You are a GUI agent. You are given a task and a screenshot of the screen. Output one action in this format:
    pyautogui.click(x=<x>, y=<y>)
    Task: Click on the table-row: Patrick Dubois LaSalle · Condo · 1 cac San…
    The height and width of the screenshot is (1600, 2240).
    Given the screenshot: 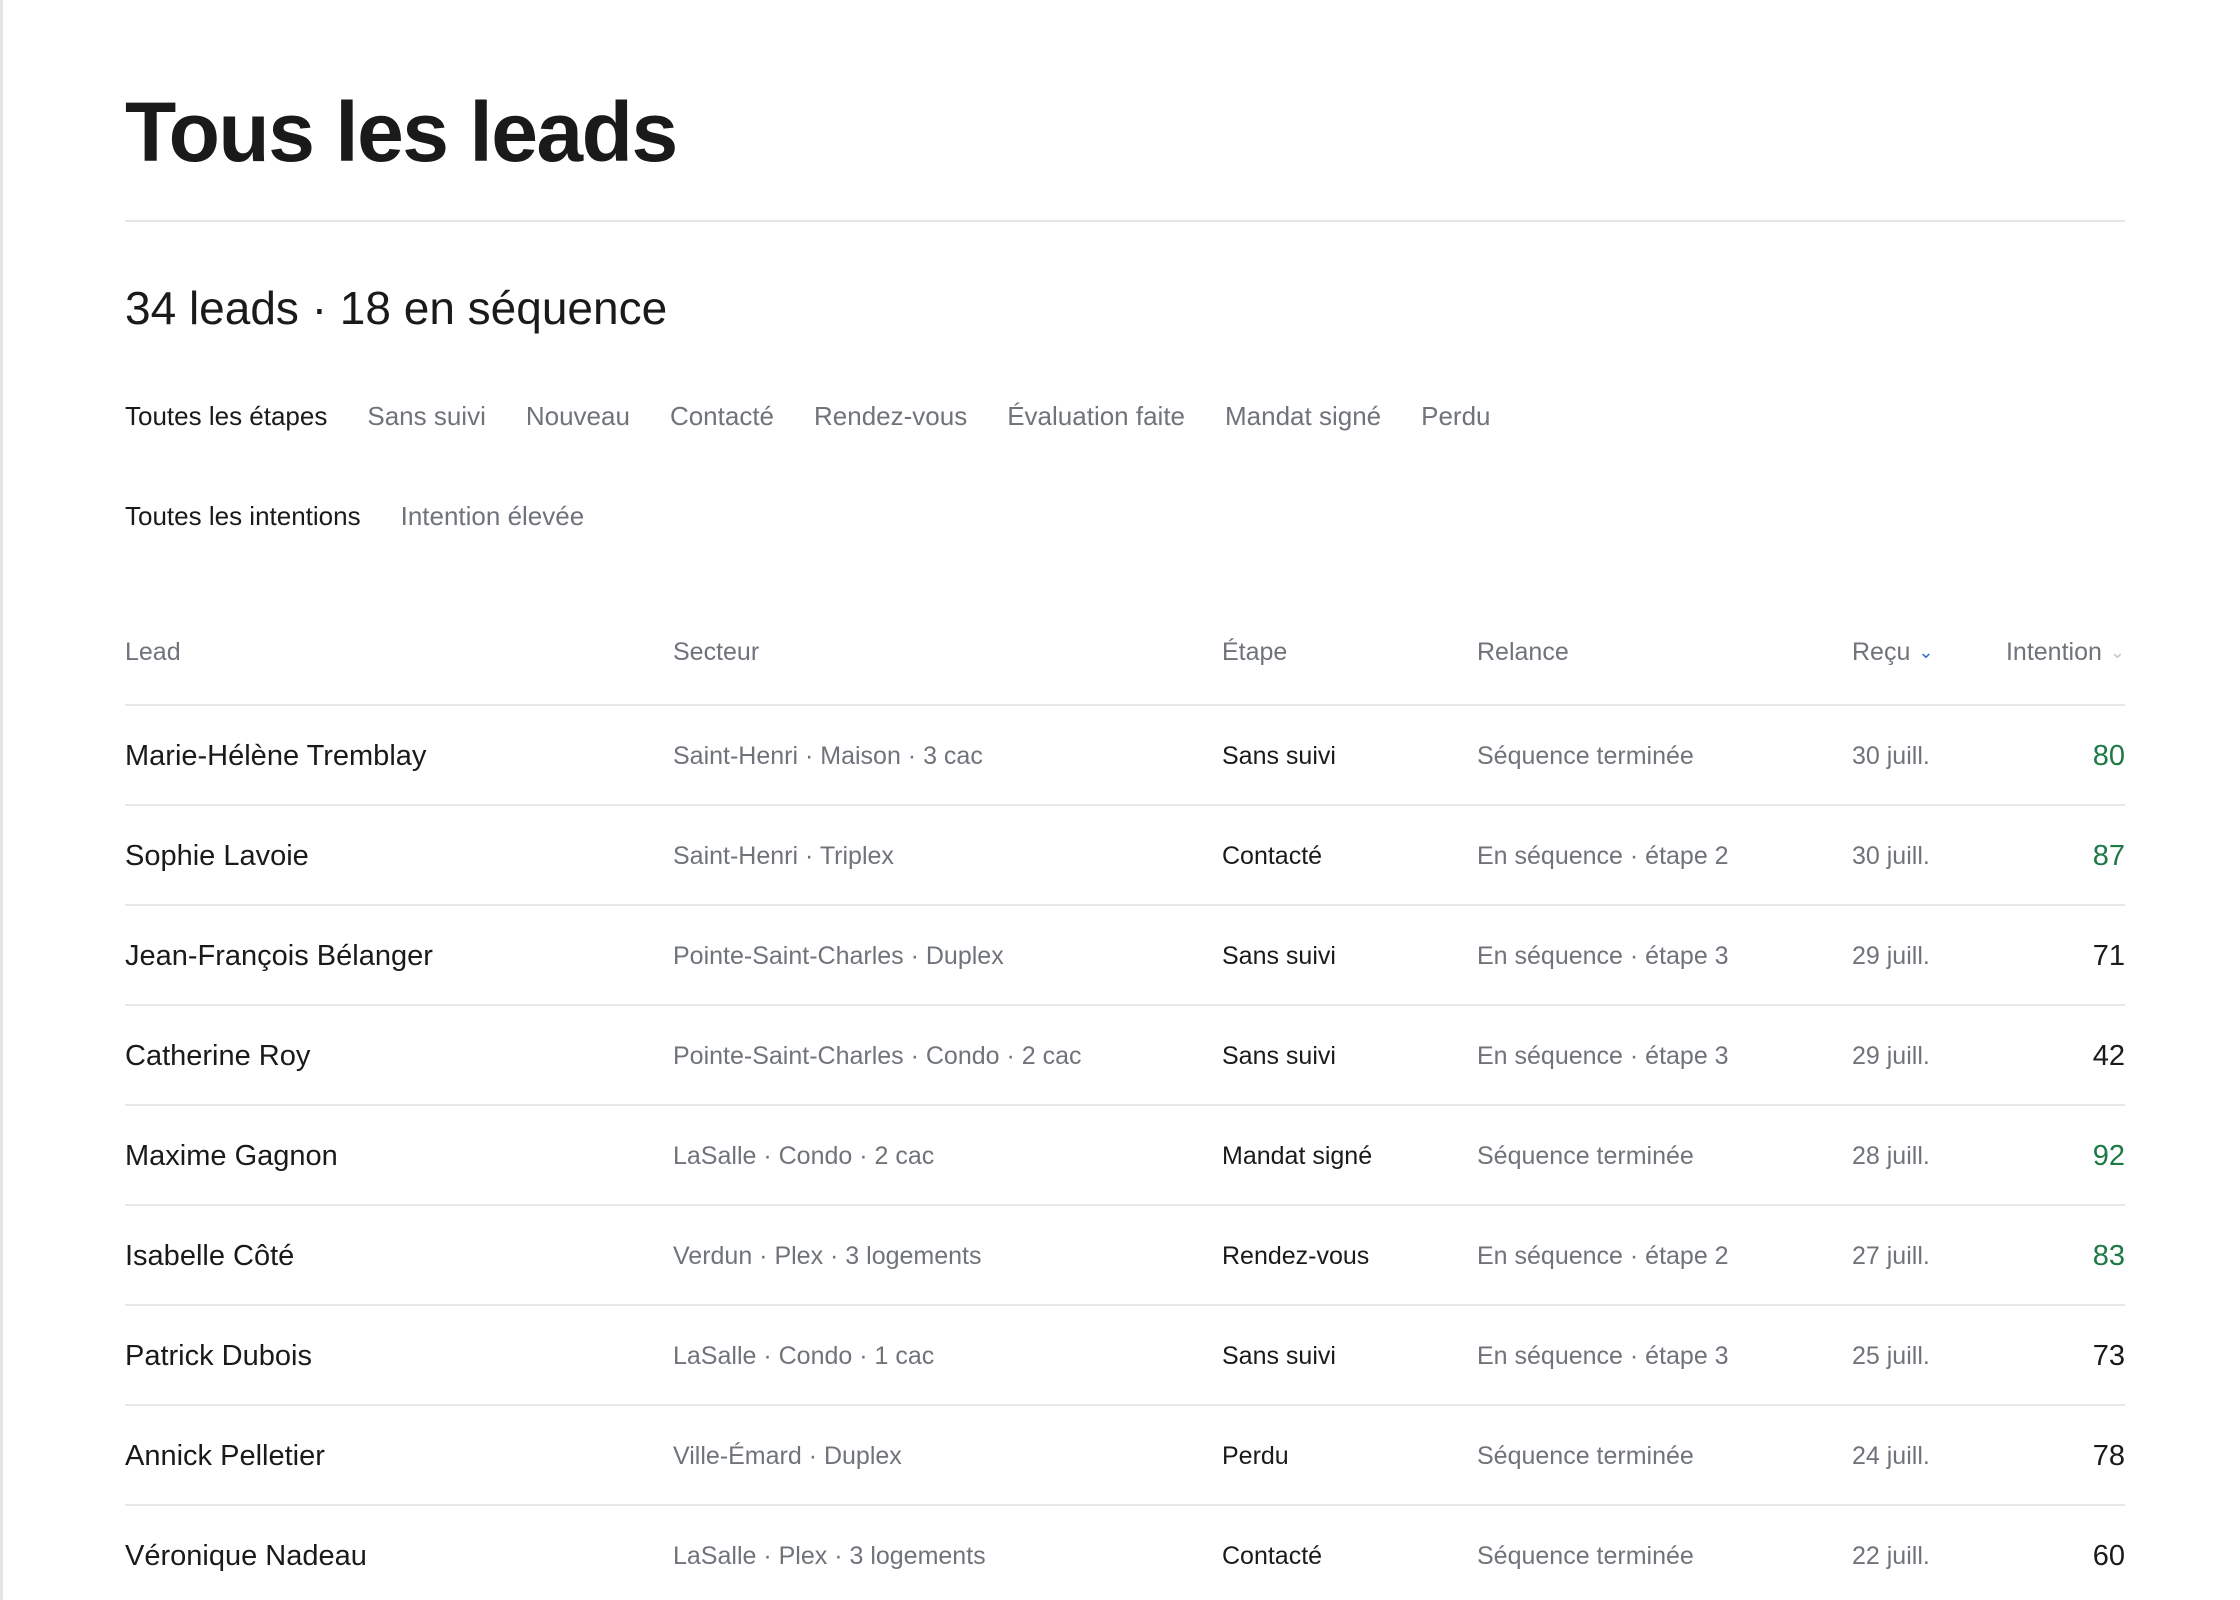 What is the action you would take?
    pyautogui.click(x=1125, y=1354)
    